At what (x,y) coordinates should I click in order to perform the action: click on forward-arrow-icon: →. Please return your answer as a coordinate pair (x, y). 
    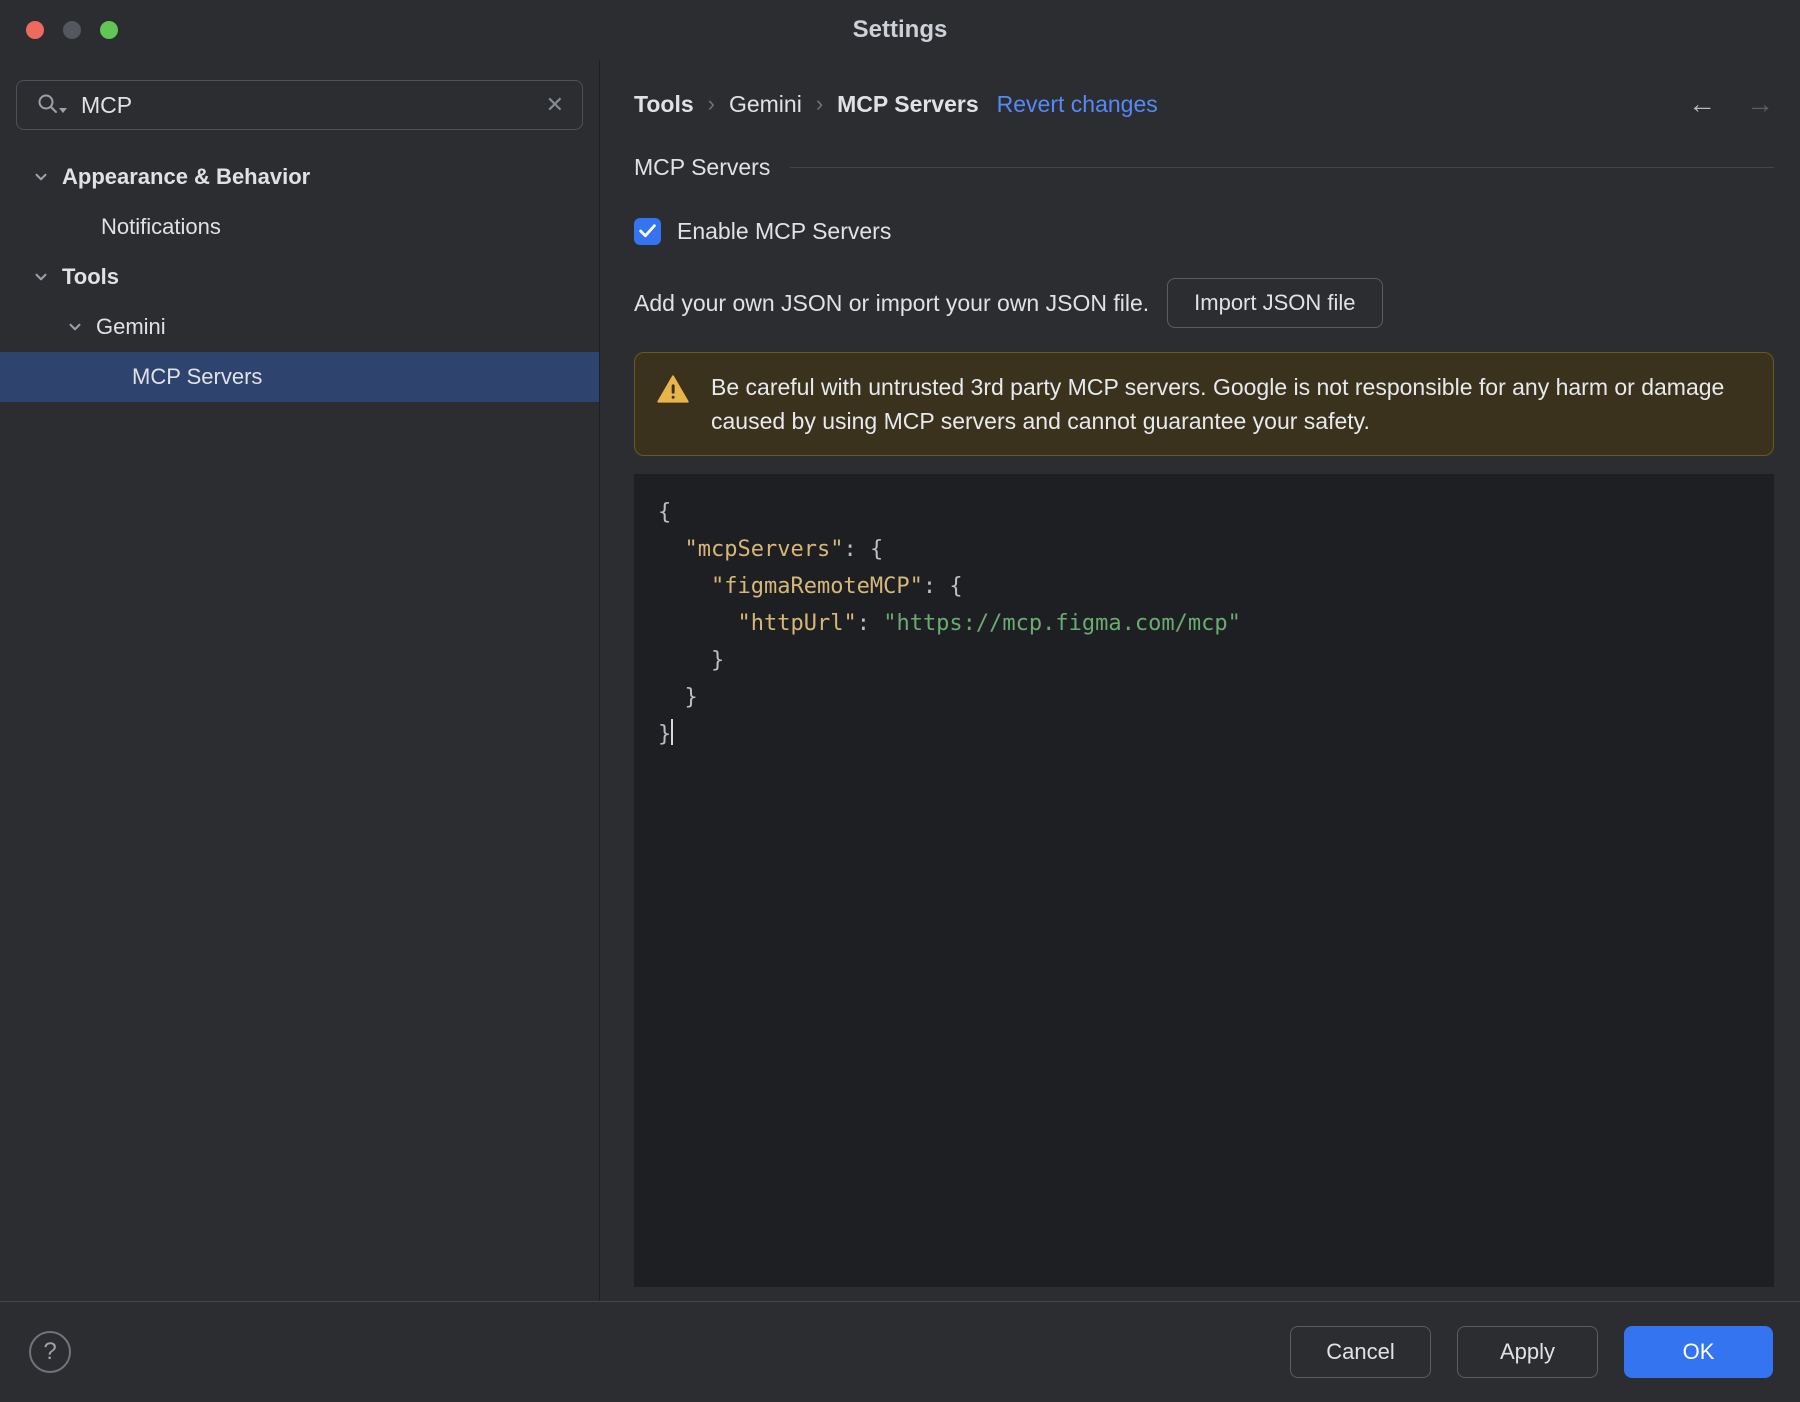
    Looking at the image, I should click on (1760, 103).